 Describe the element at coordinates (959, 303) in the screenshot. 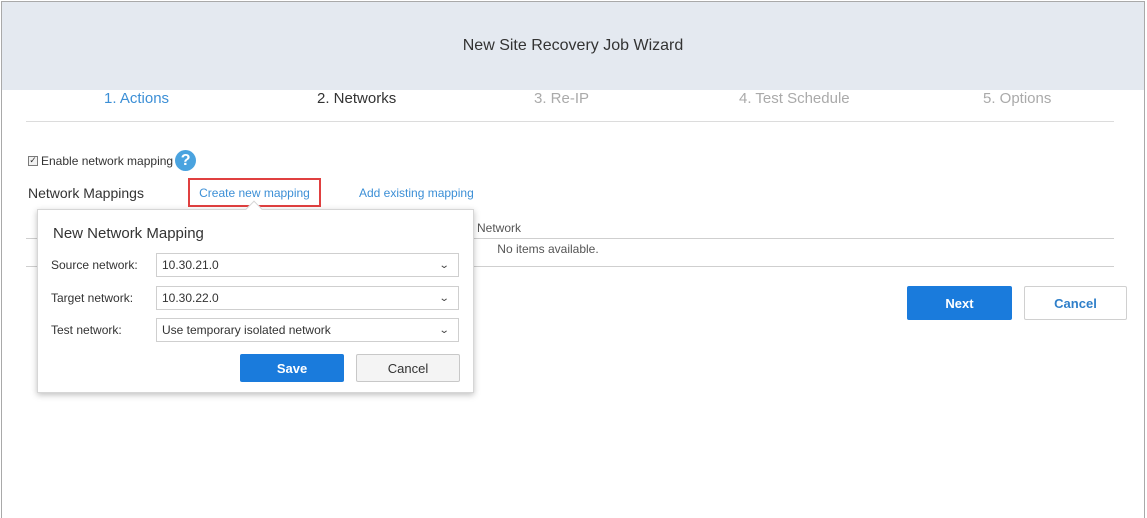

I see `next-button: Next` at that location.